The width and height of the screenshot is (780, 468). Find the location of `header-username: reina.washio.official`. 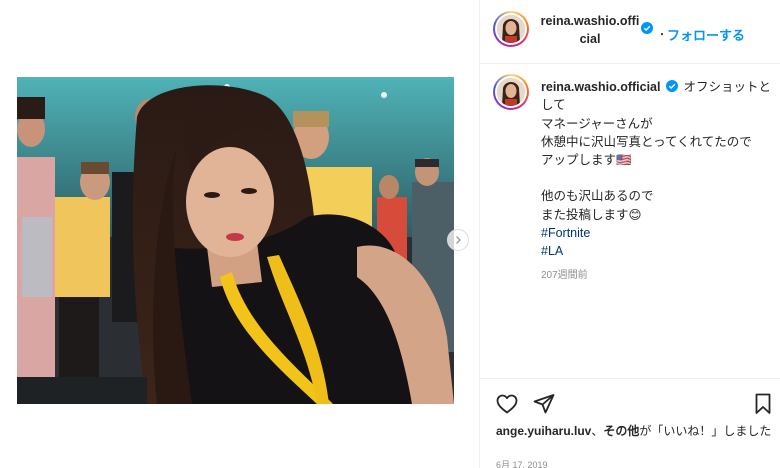

header-username: reina.washio.official is located at coordinates (590, 30).